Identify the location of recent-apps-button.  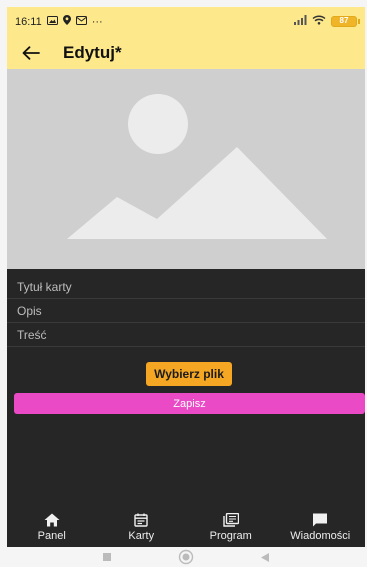
(107, 557).